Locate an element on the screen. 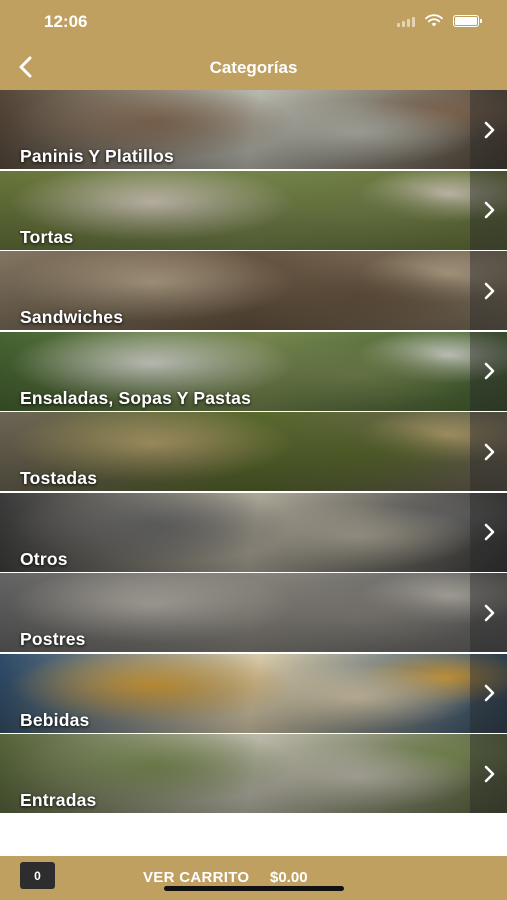 Image resolution: width=507 pixels, height=900 pixels. category-label: Entradas is located at coordinates (58, 800).